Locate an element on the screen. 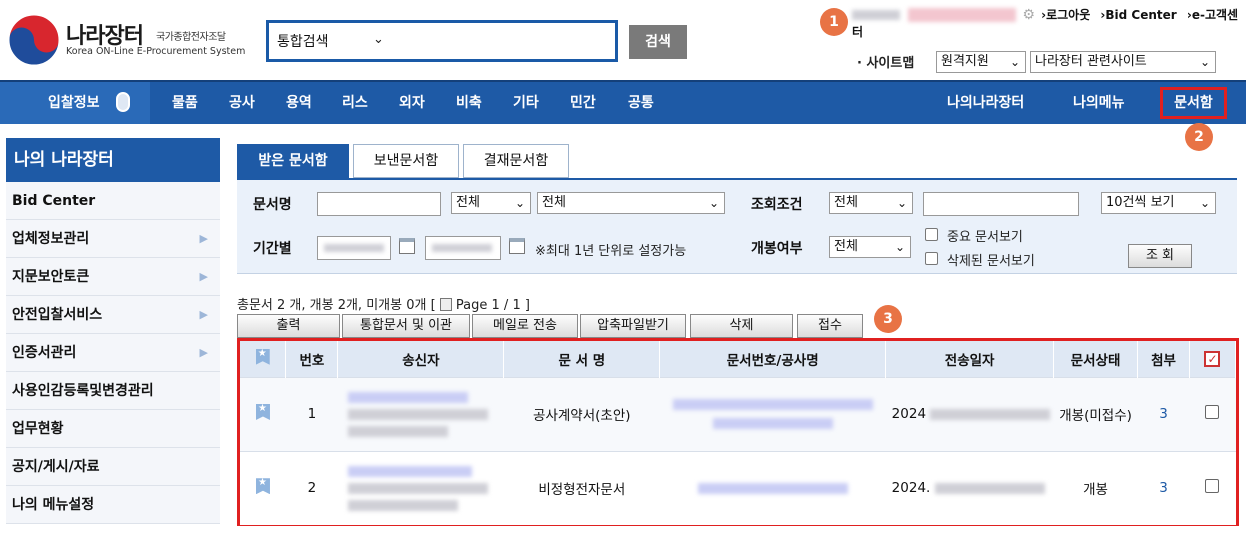 The image size is (1246, 536). send-mail-button: 메일로 전송 is located at coordinates (525, 326).